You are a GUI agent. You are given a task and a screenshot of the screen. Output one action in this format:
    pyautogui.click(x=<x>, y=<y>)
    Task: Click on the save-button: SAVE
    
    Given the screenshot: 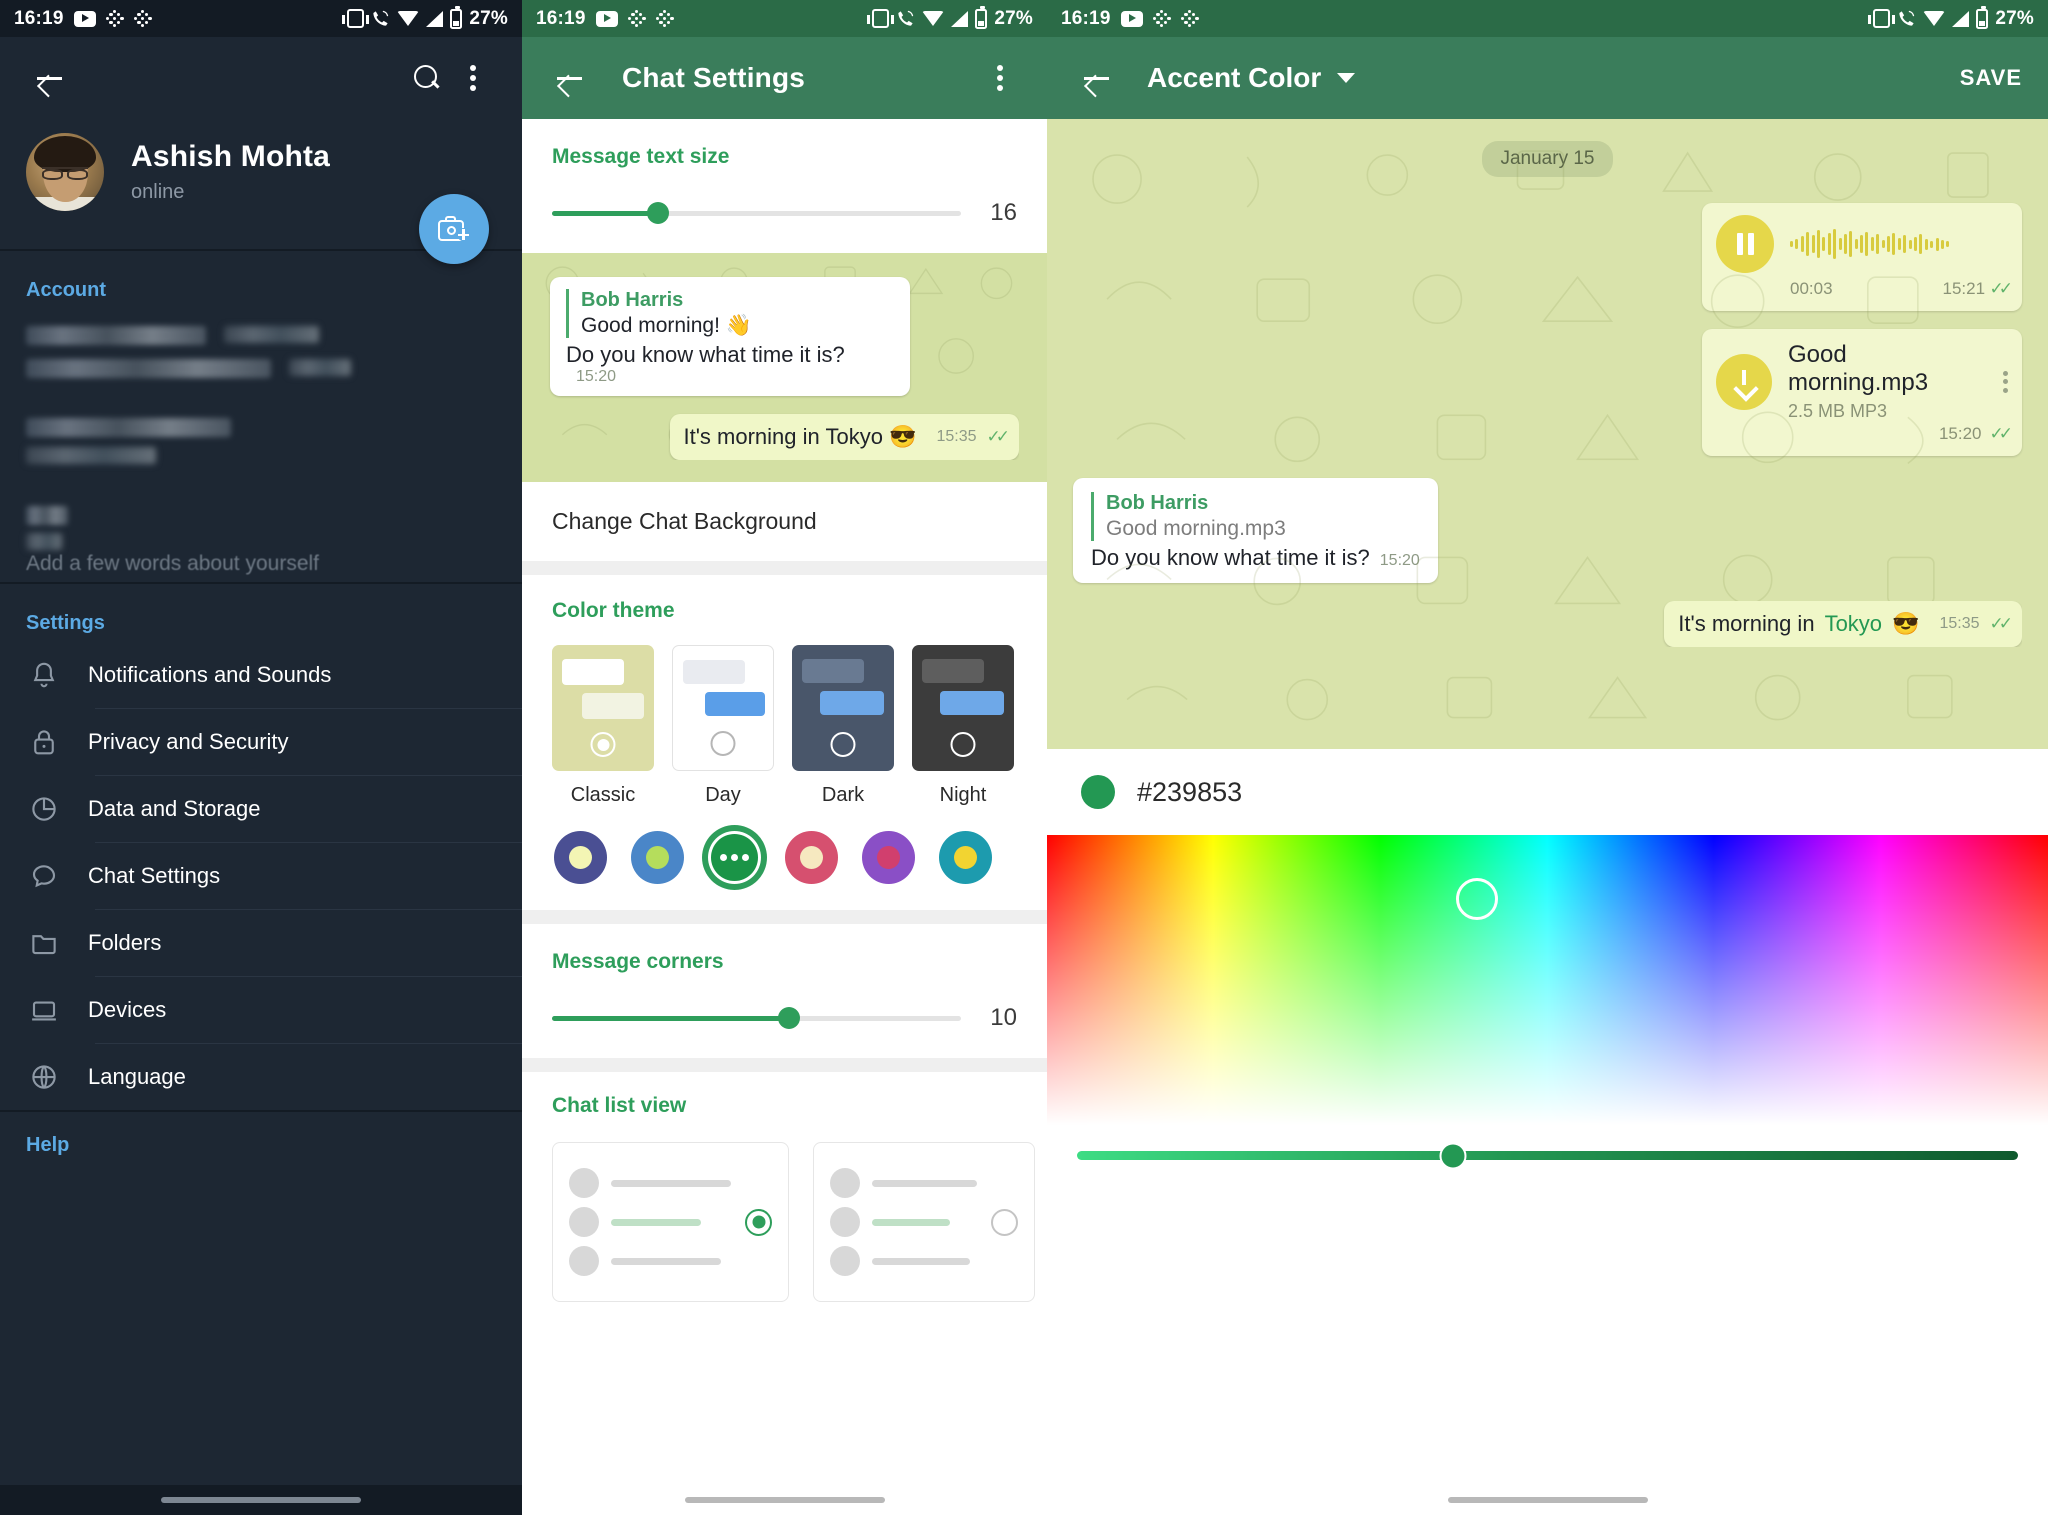 What is the action you would take?
    pyautogui.click(x=1991, y=78)
    